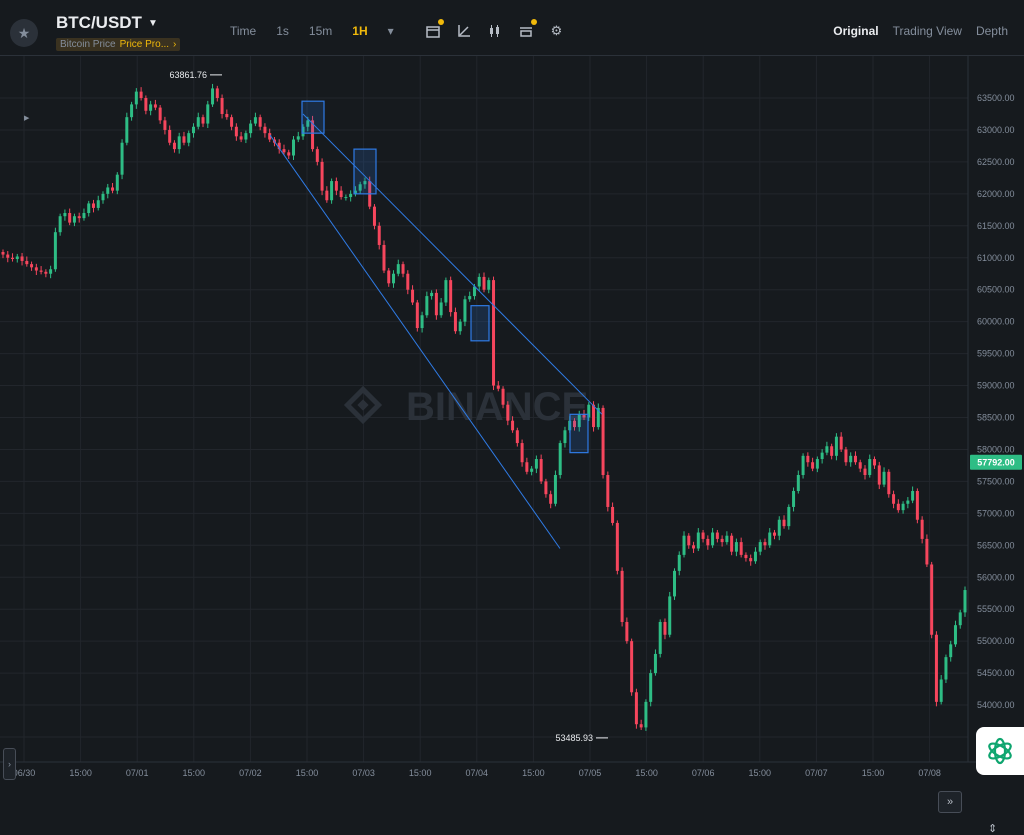  Describe the element at coordinates (243, 31) in the screenshot. I see `interval-time: Time` at that location.